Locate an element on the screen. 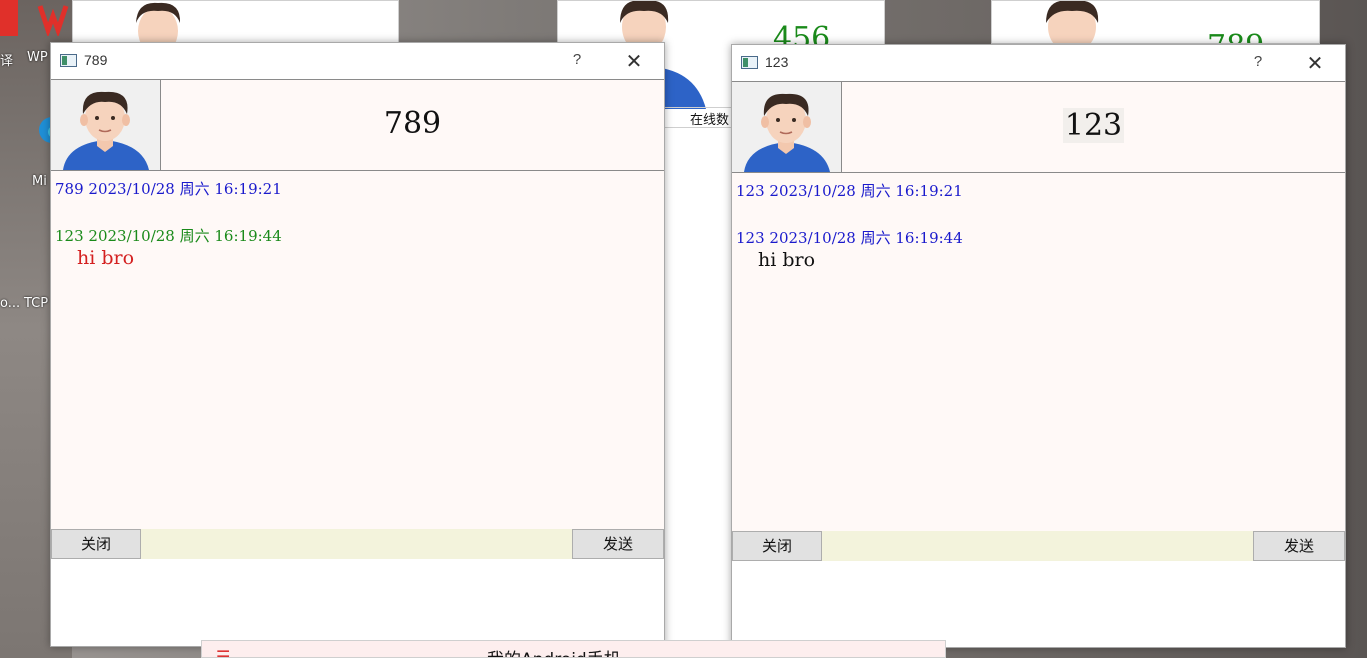  desktop-label: TCP is located at coordinates (36, 303).